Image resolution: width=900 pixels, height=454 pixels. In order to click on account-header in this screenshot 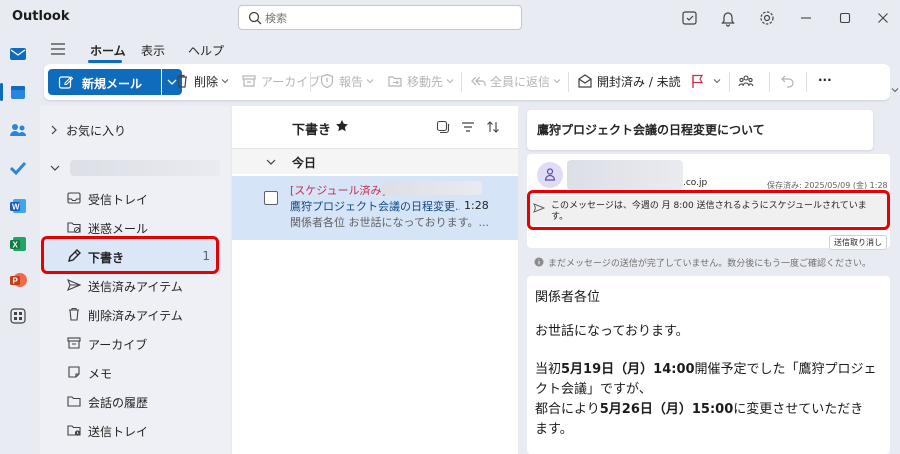, I will do `click(135, 168)`.